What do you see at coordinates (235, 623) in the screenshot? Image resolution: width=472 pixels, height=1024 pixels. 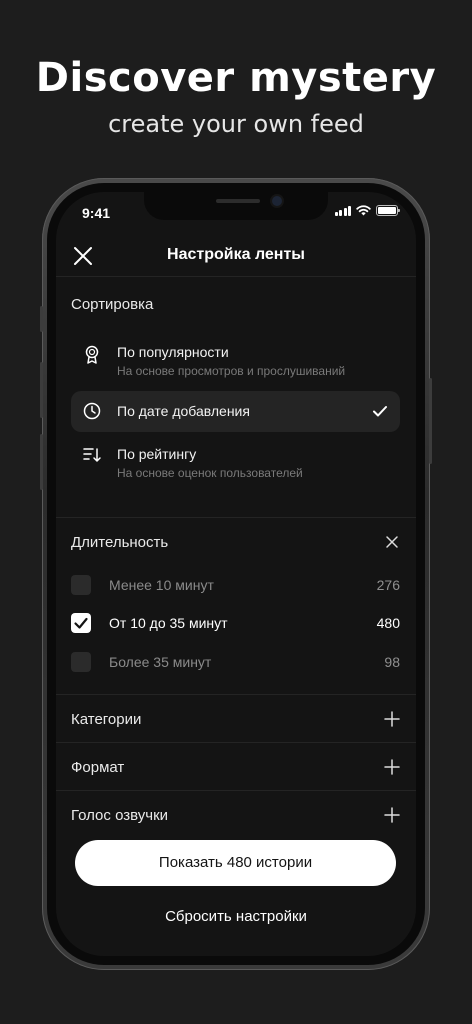 I see `duration-option: От 10 до 35 минут 480` at bounding box center [235, 623].